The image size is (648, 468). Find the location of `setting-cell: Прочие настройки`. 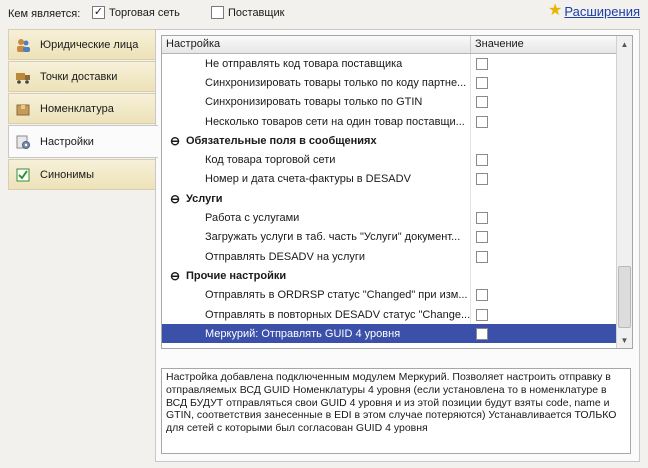

setting-cell: Прочие настройки is located at coordinates (316, 276).